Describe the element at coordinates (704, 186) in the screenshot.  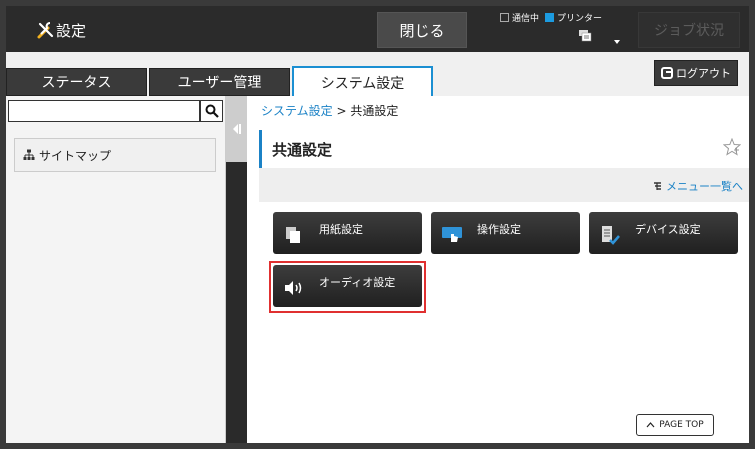
I see `menu-list-label: メニュー一覧へ` at that location.